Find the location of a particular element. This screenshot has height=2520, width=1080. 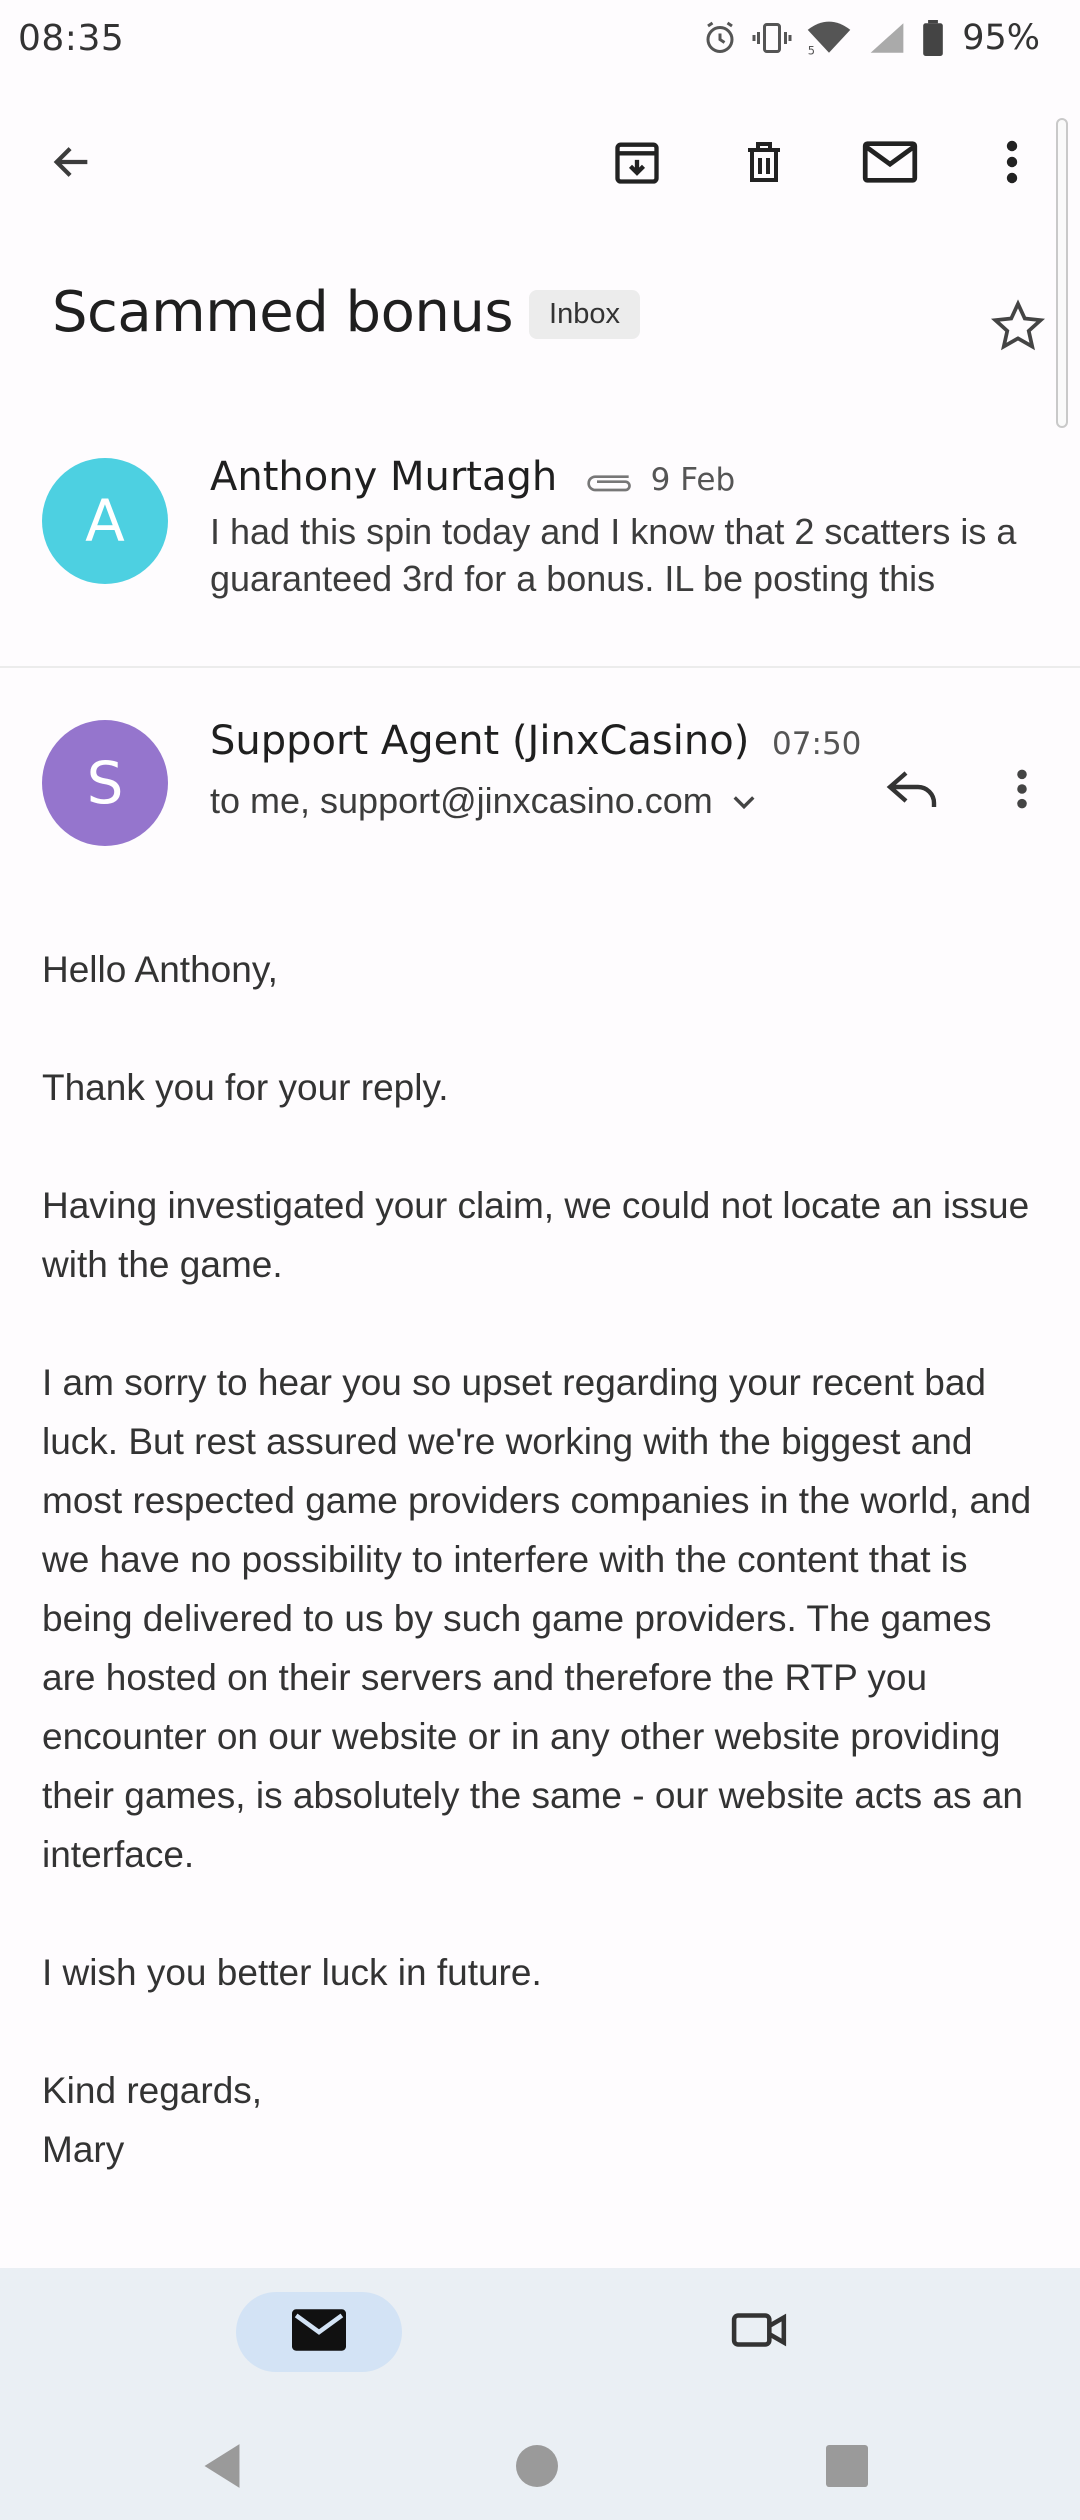

status-icons: 5 95% is located at coordinates (882, 38).